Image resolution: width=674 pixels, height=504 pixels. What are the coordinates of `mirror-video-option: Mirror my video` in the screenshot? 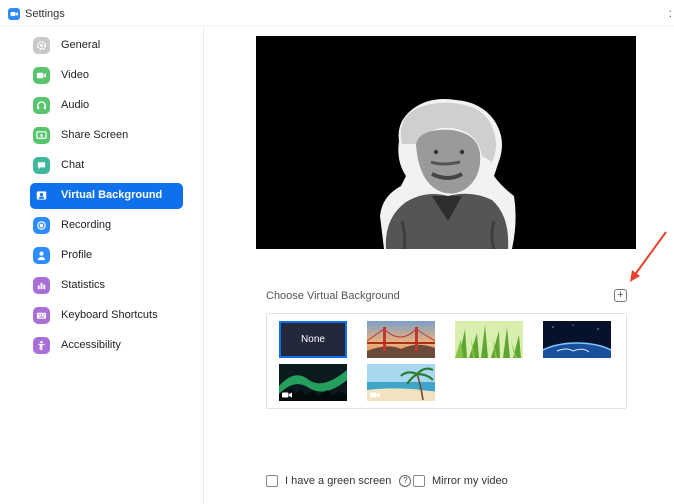 It's located at (460, 481).